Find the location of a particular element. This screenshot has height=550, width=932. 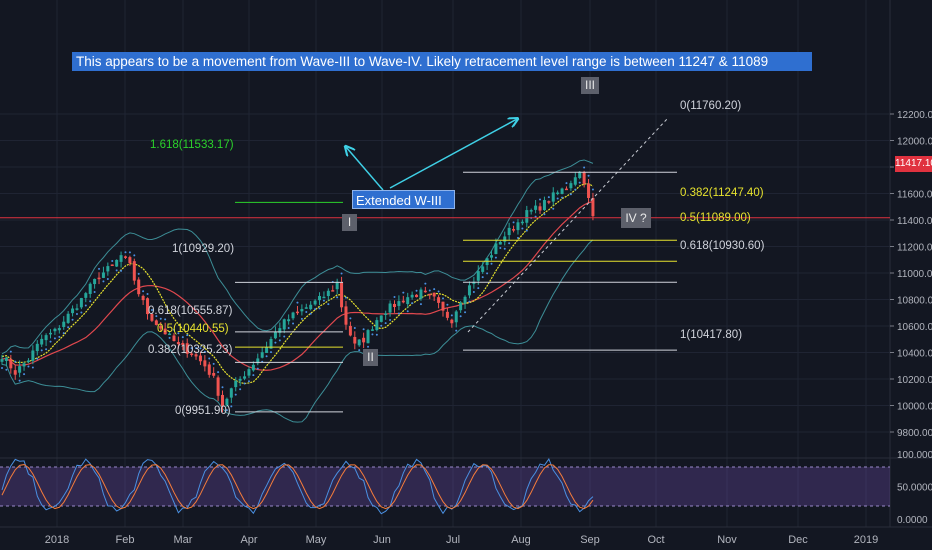

fib-right-382-label: 0.382(11247.40) is located at coordinates (722, 193).